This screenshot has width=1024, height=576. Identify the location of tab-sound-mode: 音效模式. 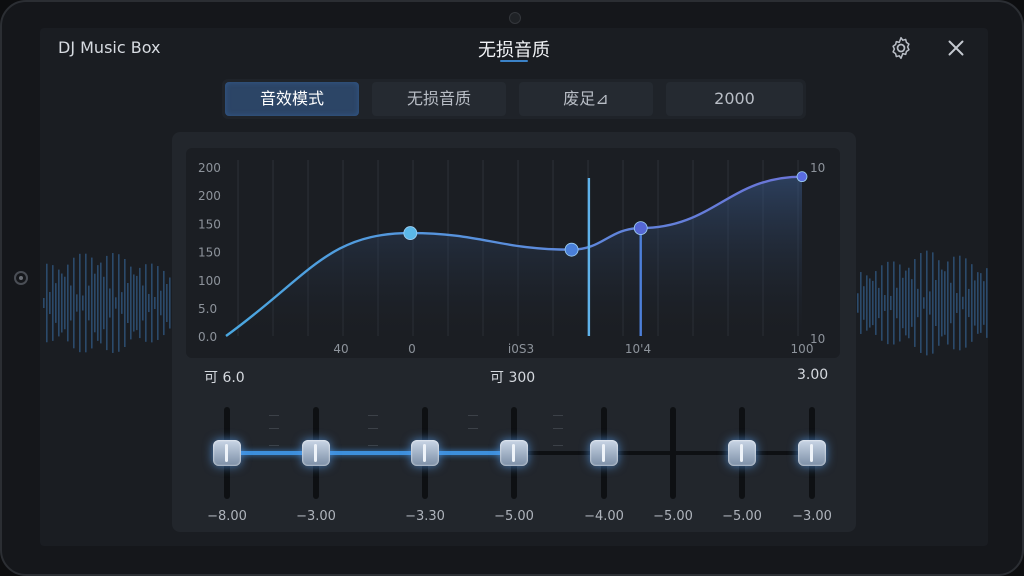
(292, 99).